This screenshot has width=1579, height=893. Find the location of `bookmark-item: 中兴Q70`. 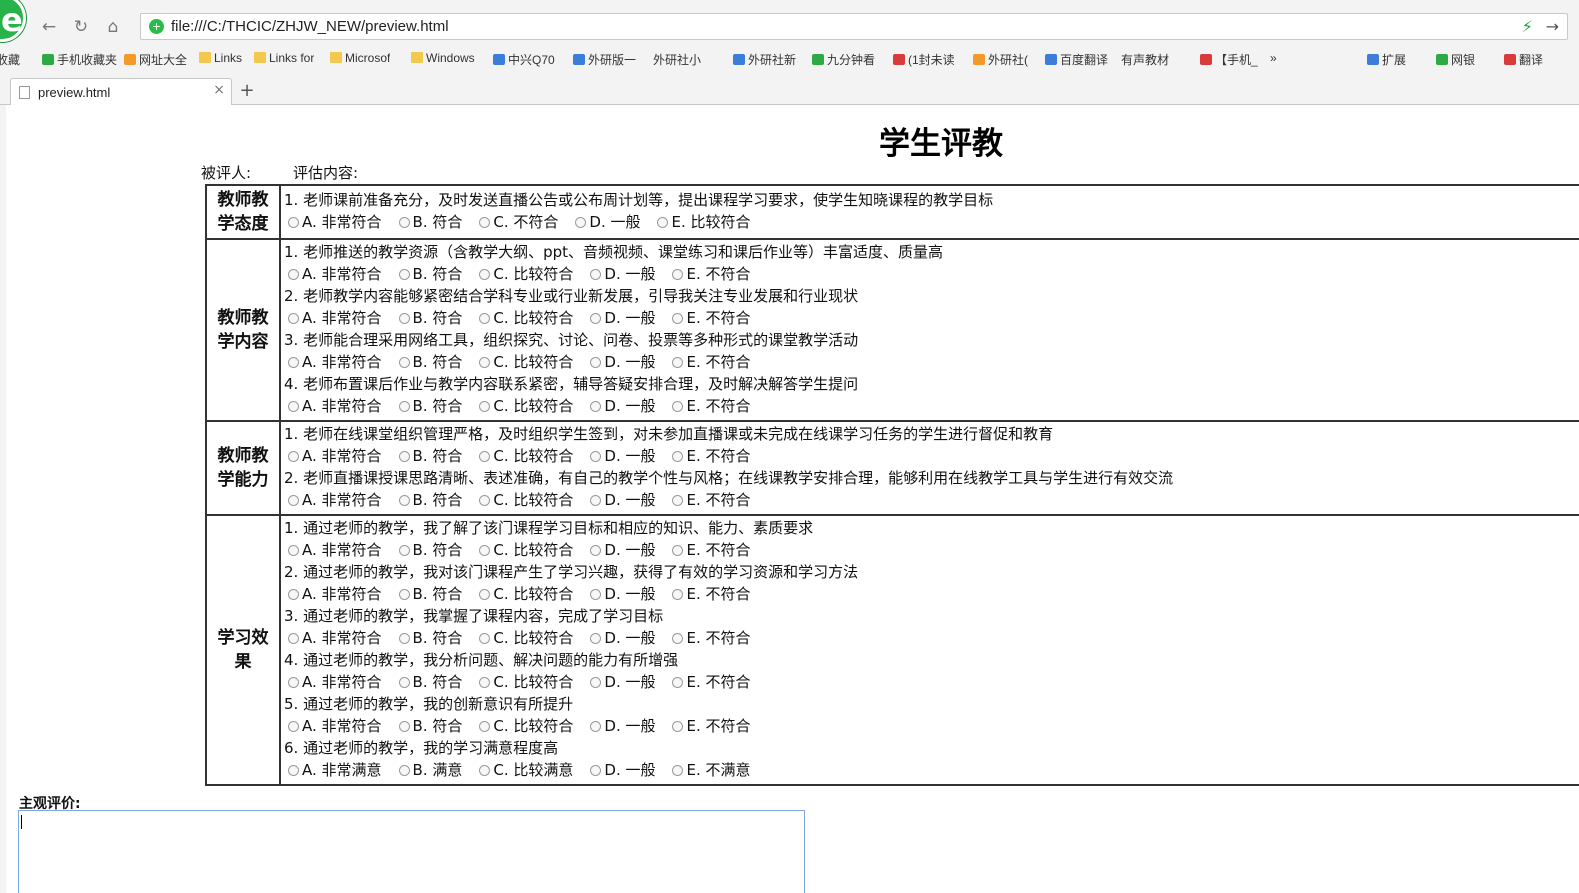

bookmark-item: 中兴Q70 is located at coordinates (524, 59).